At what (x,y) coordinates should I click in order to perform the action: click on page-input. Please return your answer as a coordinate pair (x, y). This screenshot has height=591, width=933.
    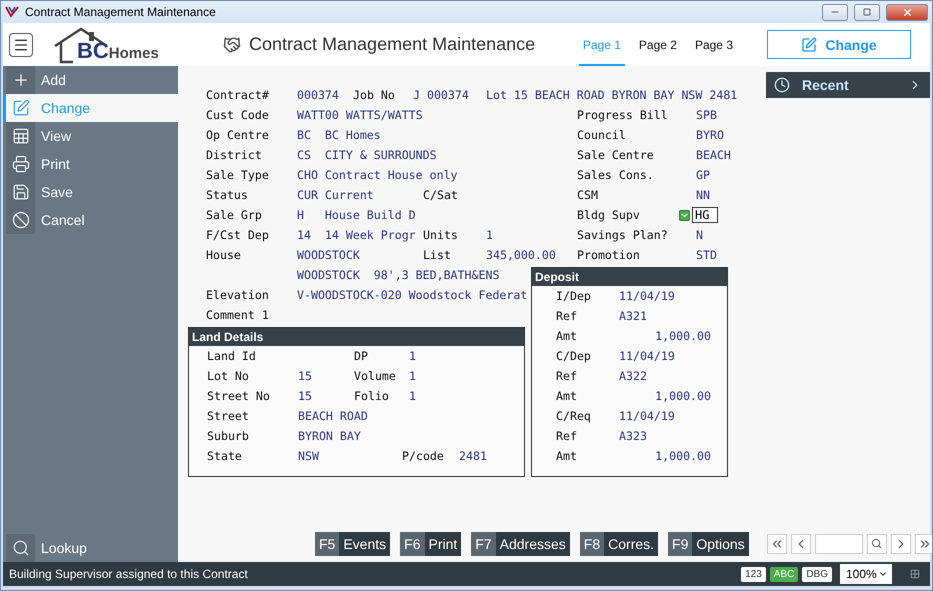
    Looking at the image, I should click on (838, 544).